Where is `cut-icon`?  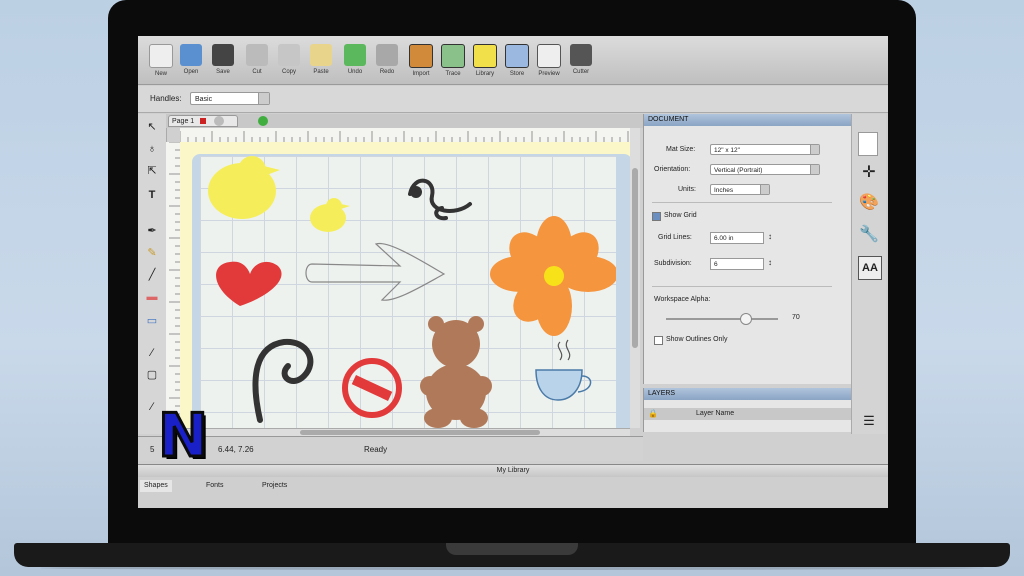
cut-icon is located at coordinates (257, 55).